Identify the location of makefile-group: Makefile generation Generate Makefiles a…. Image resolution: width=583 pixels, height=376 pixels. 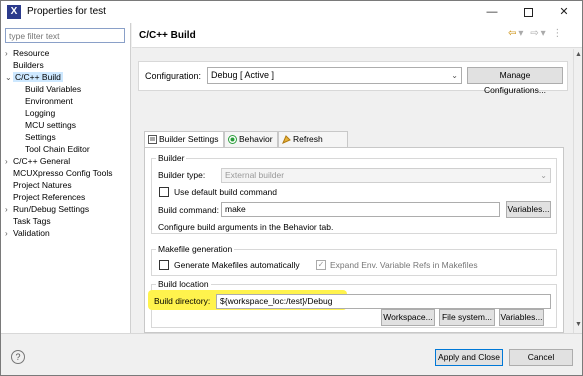
(354, 260).